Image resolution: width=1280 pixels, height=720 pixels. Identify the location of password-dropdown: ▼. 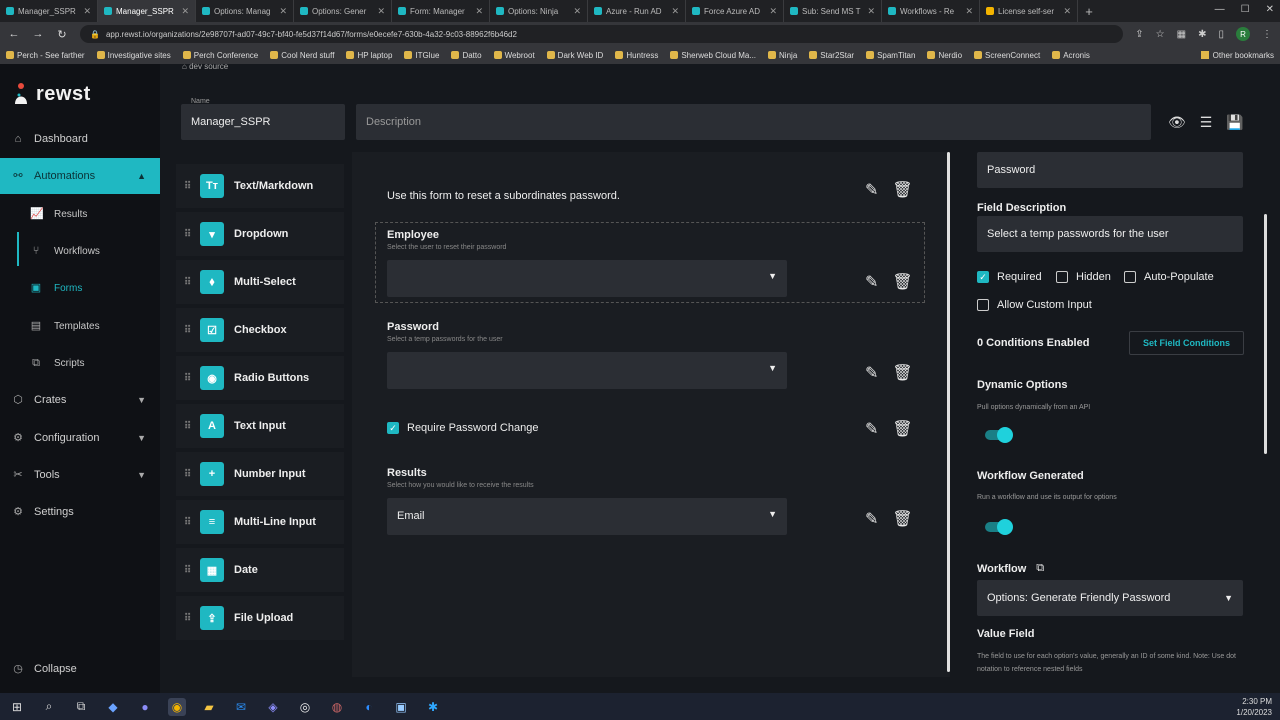
(587, 370).